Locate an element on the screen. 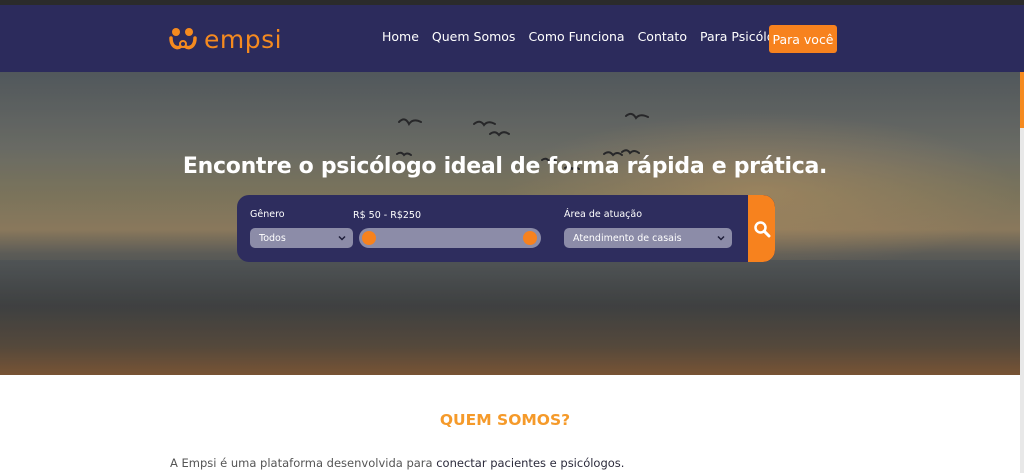  gender-value: Todos is located at coordinates (272, 238).